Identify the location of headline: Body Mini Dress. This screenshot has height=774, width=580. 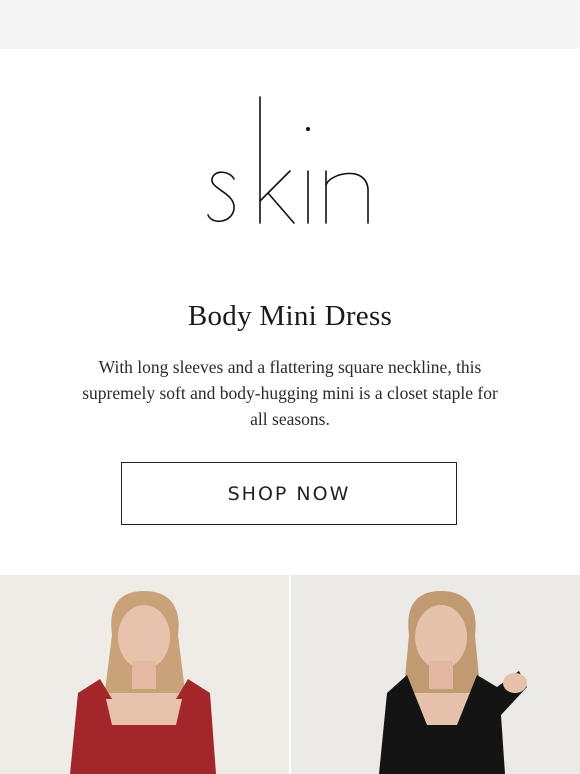
(290, 316).